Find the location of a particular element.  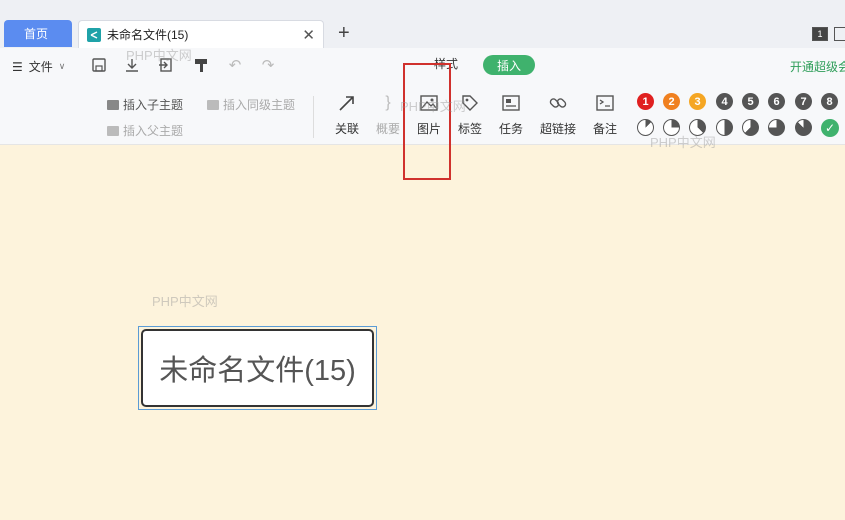

note-tool: 备注 is located at coordinates (605, 114).